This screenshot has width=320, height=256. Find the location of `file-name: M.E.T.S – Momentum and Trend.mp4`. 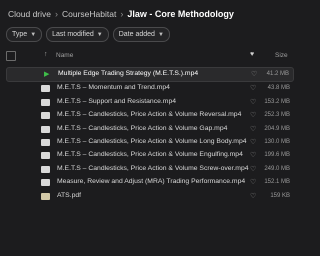

file-name: M.E.T.S – Momentum and Trend.mp4 is located at coordinates (113, 87).